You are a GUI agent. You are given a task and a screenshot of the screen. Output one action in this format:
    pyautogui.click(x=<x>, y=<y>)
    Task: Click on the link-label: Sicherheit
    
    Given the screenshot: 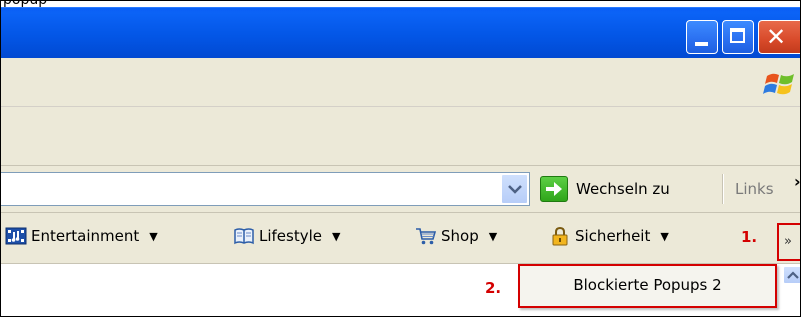 What is the action you would take?
    pyautogui.click(x=613, y=236)
    